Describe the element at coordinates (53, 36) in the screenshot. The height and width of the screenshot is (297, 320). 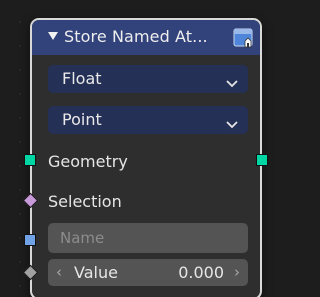
I see `triangle-down-icon` at that location.